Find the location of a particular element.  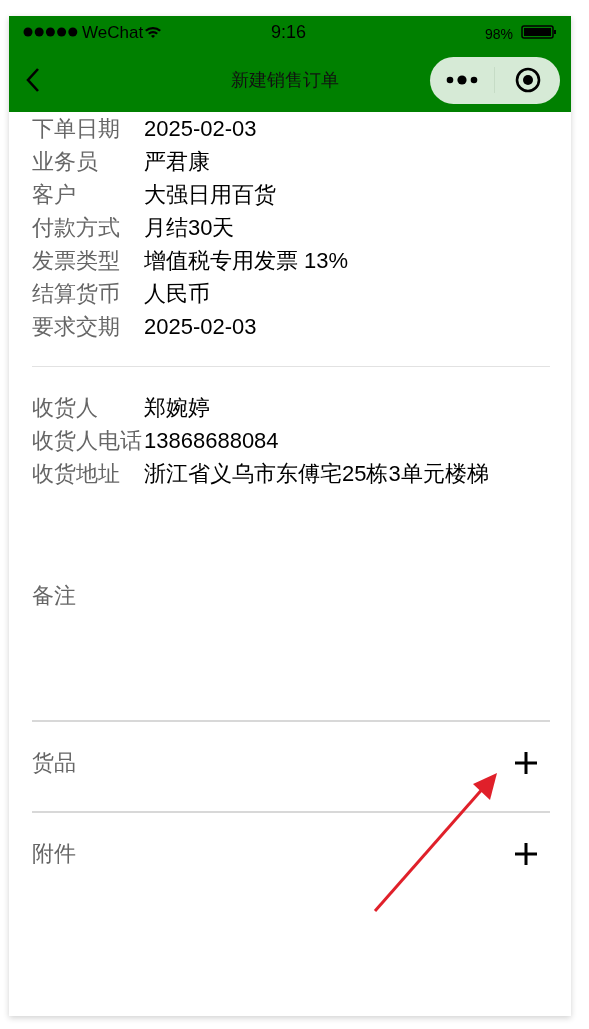

signal-icon is located at coordinates (51, 32).